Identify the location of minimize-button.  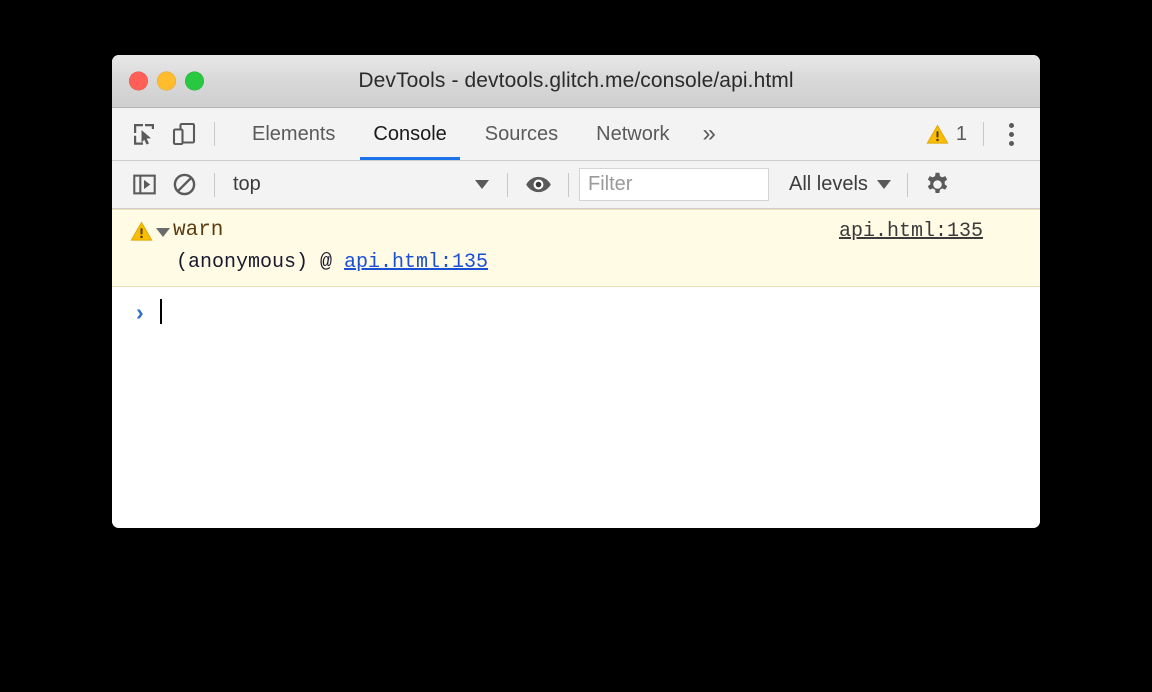
(166, 81).